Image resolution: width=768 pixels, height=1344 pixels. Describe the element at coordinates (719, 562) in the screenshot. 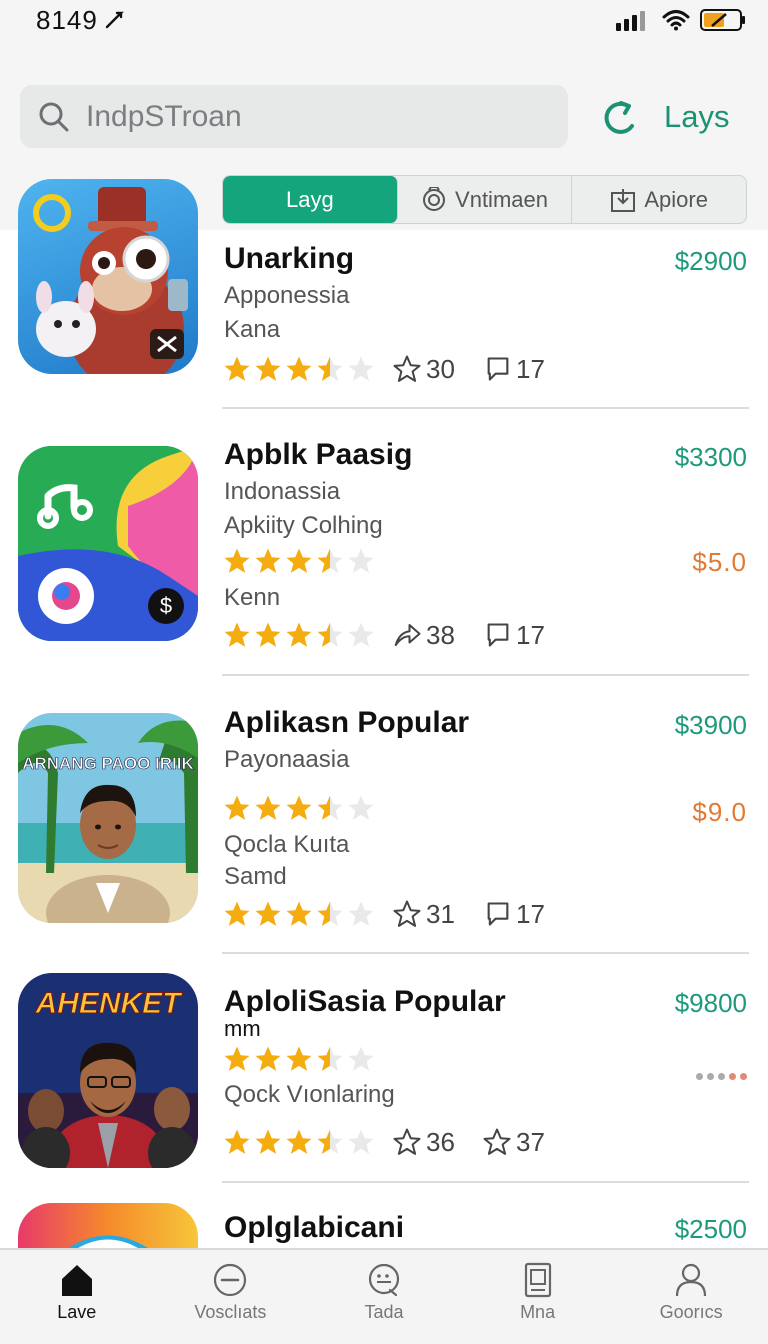

I see `app-secondary-price: $5.0` at that location.